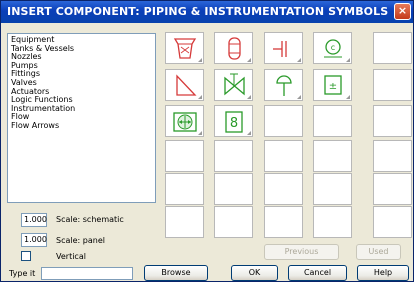  I want to click on help-button: Help, so click(383, 273).